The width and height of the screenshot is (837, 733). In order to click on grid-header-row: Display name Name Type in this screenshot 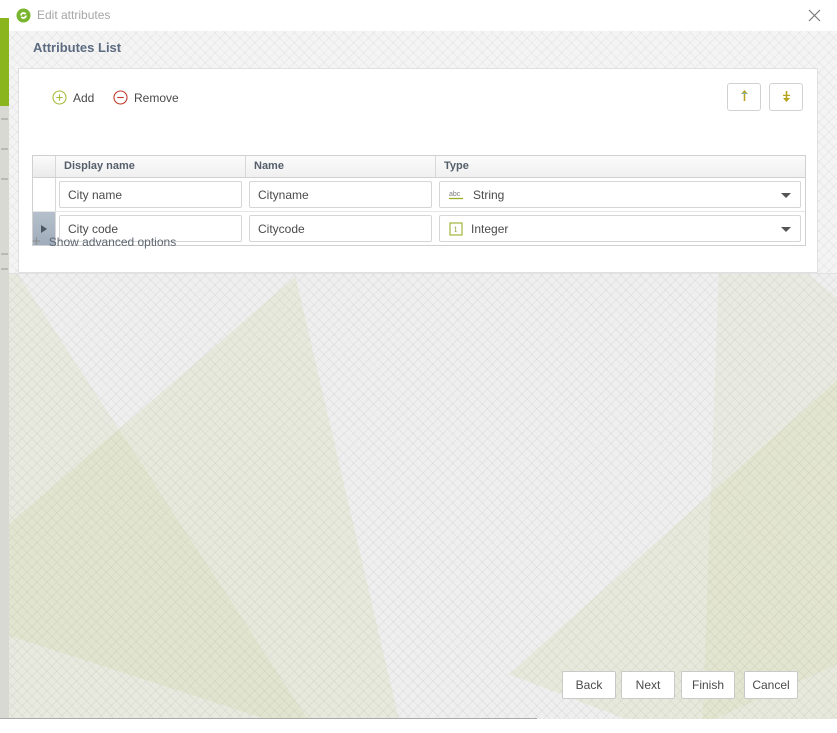, I will do `click(419, 167)`.